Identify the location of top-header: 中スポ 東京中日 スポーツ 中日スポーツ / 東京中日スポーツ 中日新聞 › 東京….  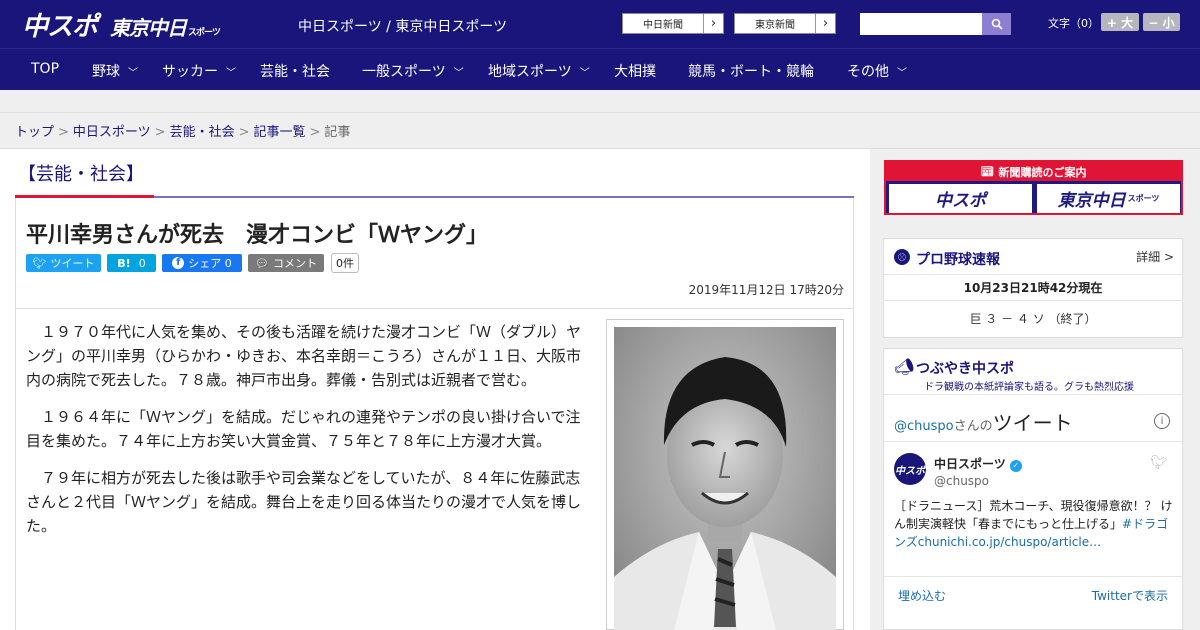
(600, 24).